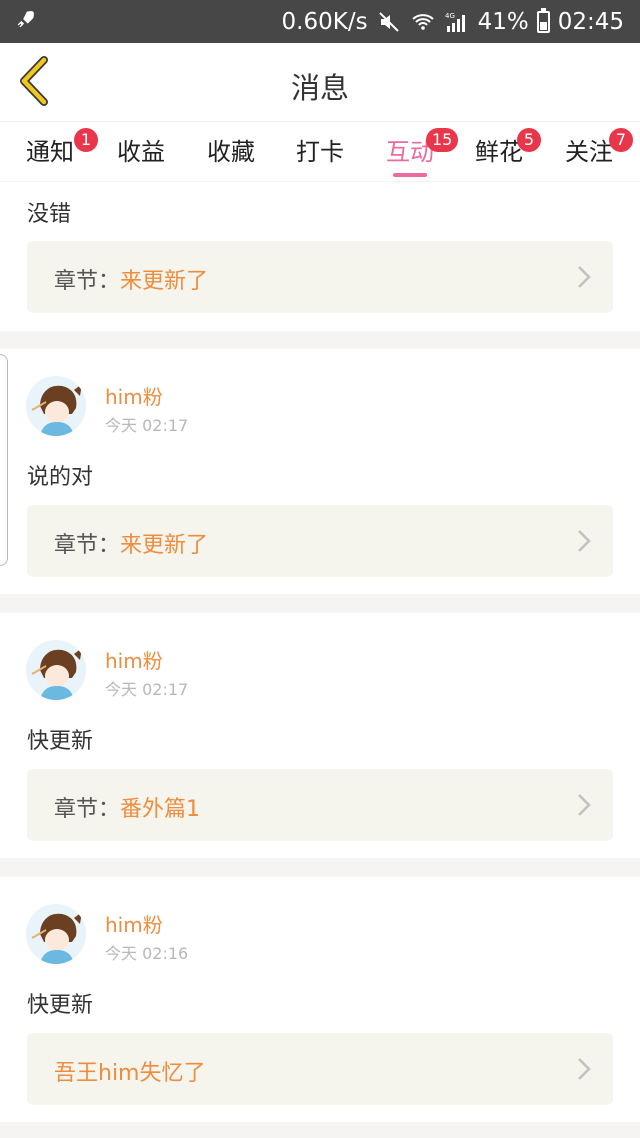 The height and width of the screenshot is (1138, 640). I want to click on tab-label: 收藏, so click(231, 152).